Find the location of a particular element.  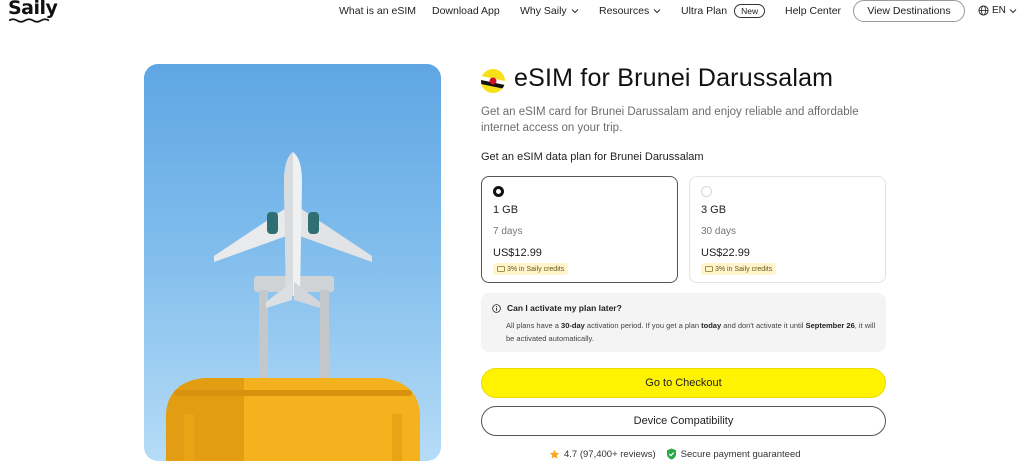

info-answer-bold: September 26 is located at coordinates (830, 325).